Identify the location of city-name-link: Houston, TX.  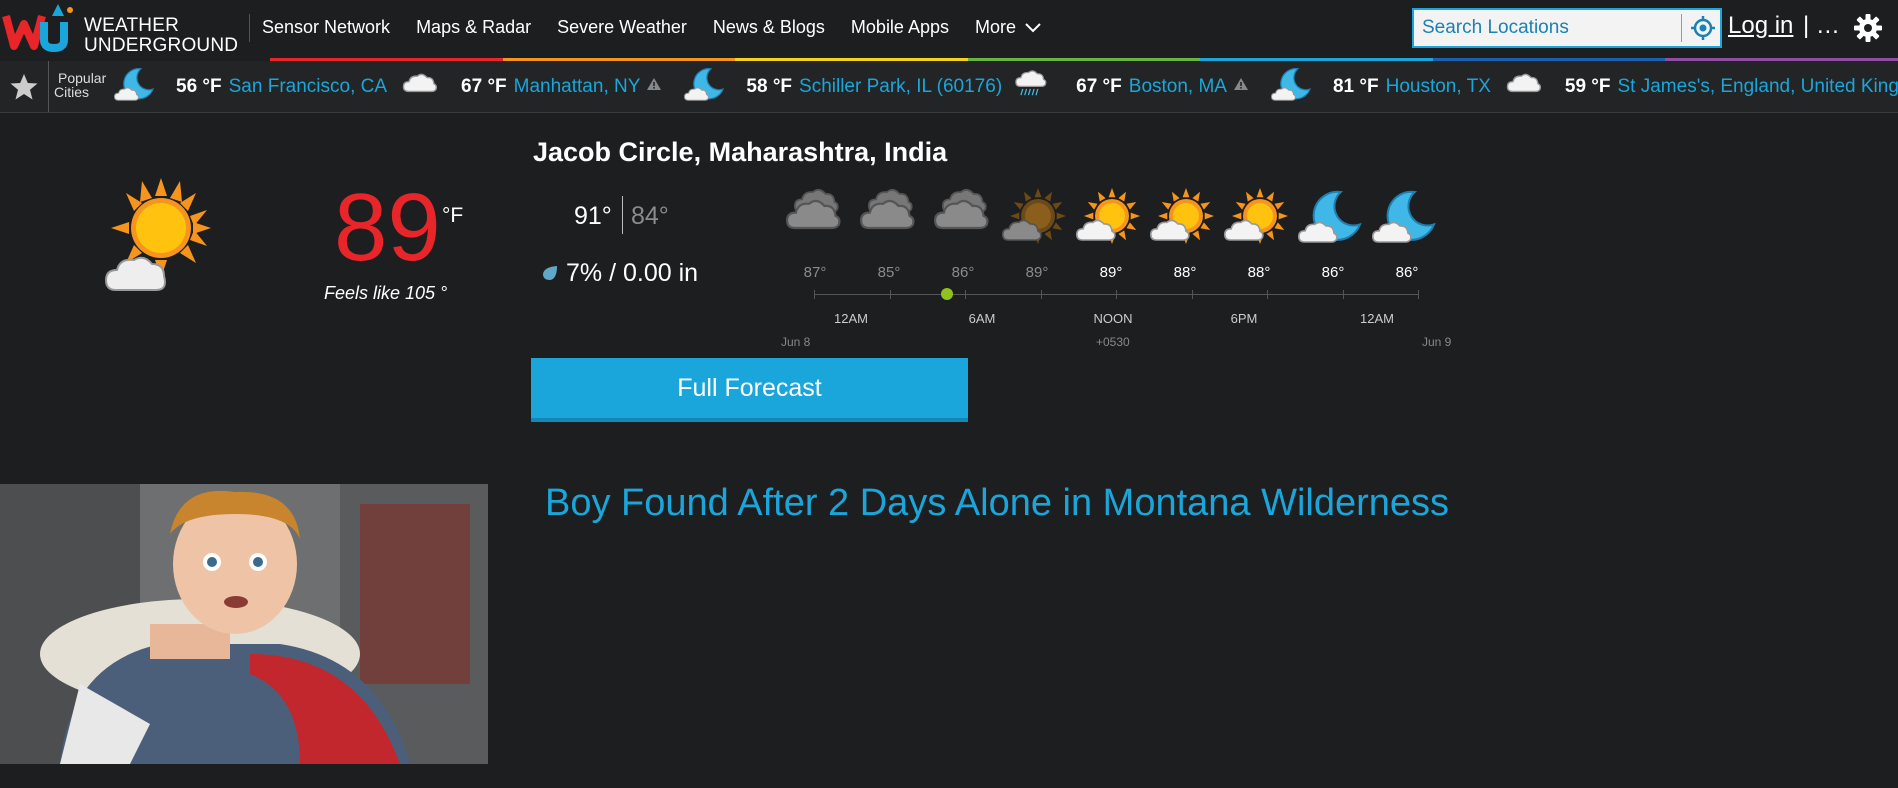
(1438, 87).